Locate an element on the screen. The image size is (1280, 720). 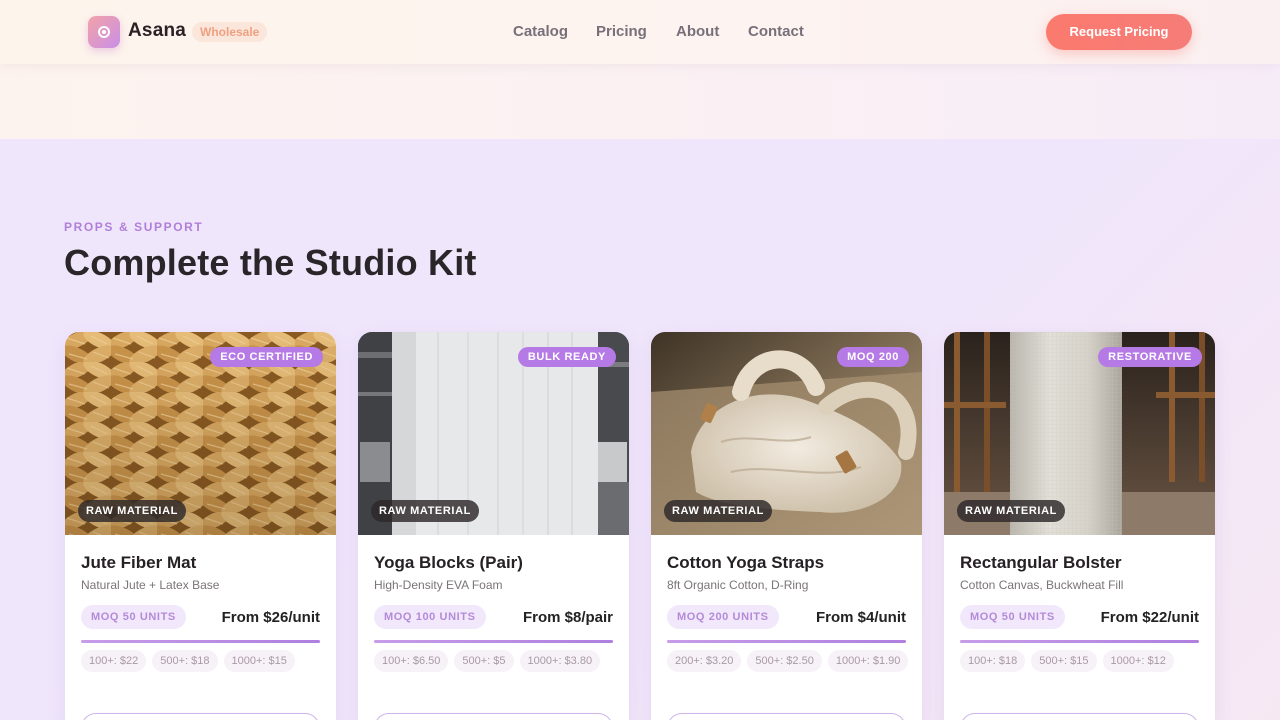
price-tiers: 100+: $22 500+: $18 1000+: $15 is located at coordinates (203, 661).